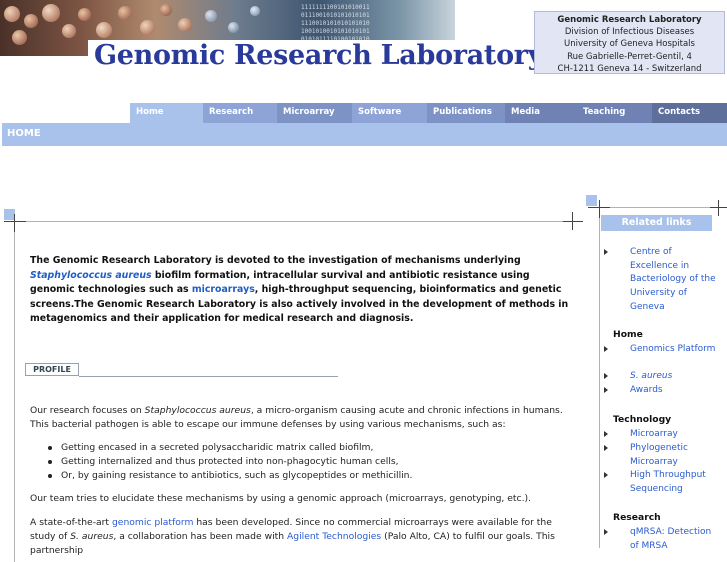 The image size is (727, 562). What do you see at coordinates (651, 376) in the screenshot?
I see `sidebar-link-label: S. aureus` at bounding box center [651, 376].